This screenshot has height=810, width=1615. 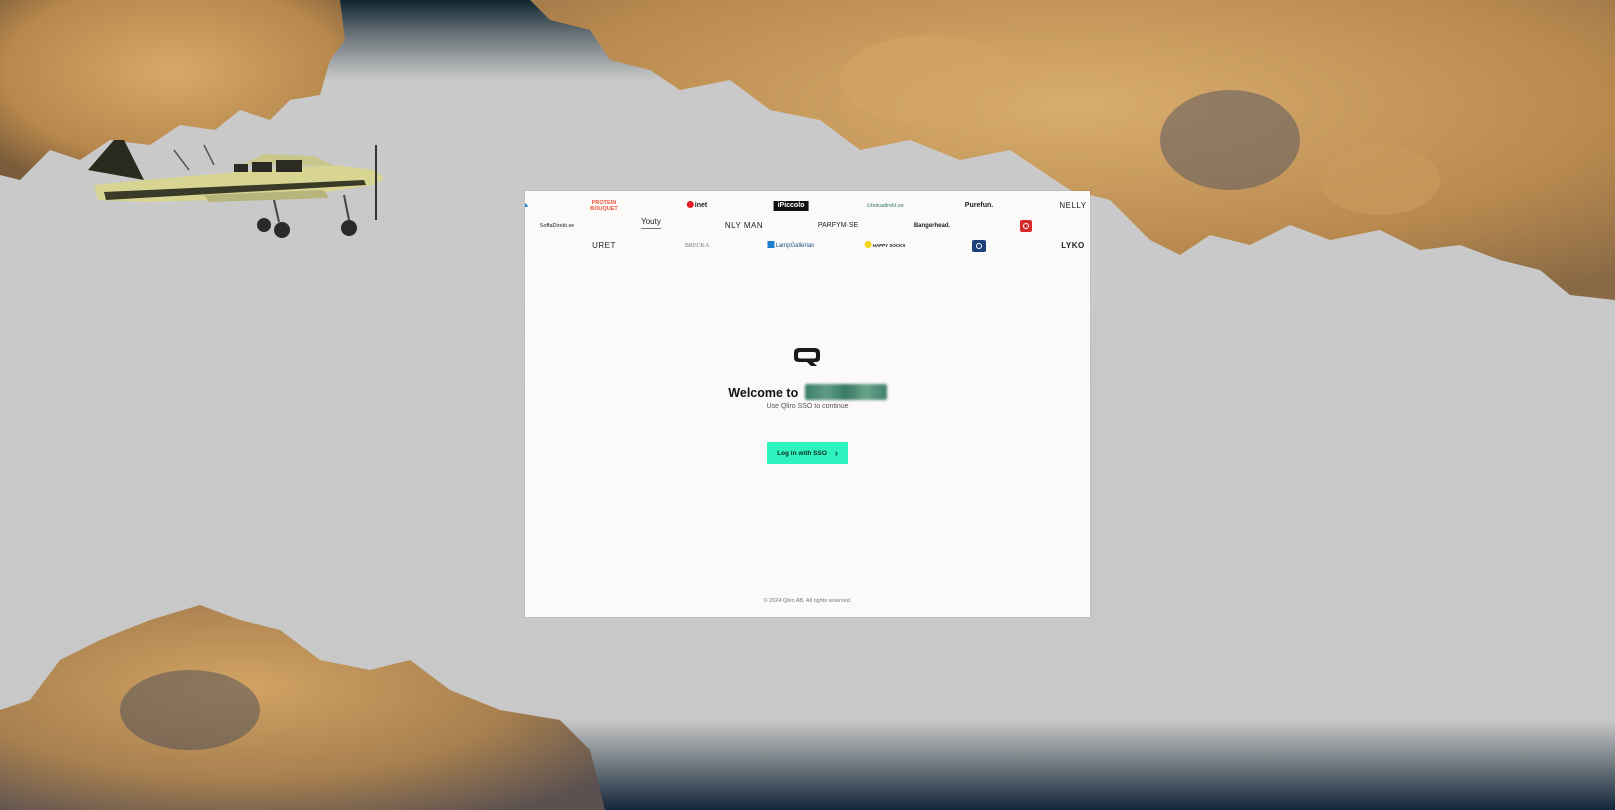 I want to click on lamp-square-icon, so click(x=771, y=244).